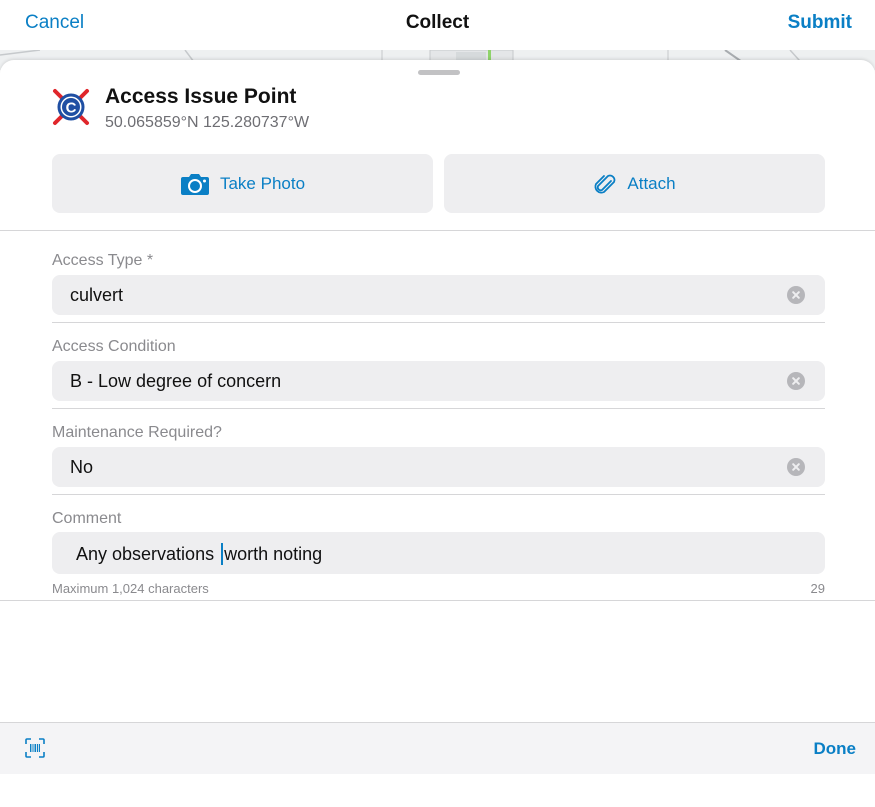  I want to click on attach-label: Attach, so click(651, 183).